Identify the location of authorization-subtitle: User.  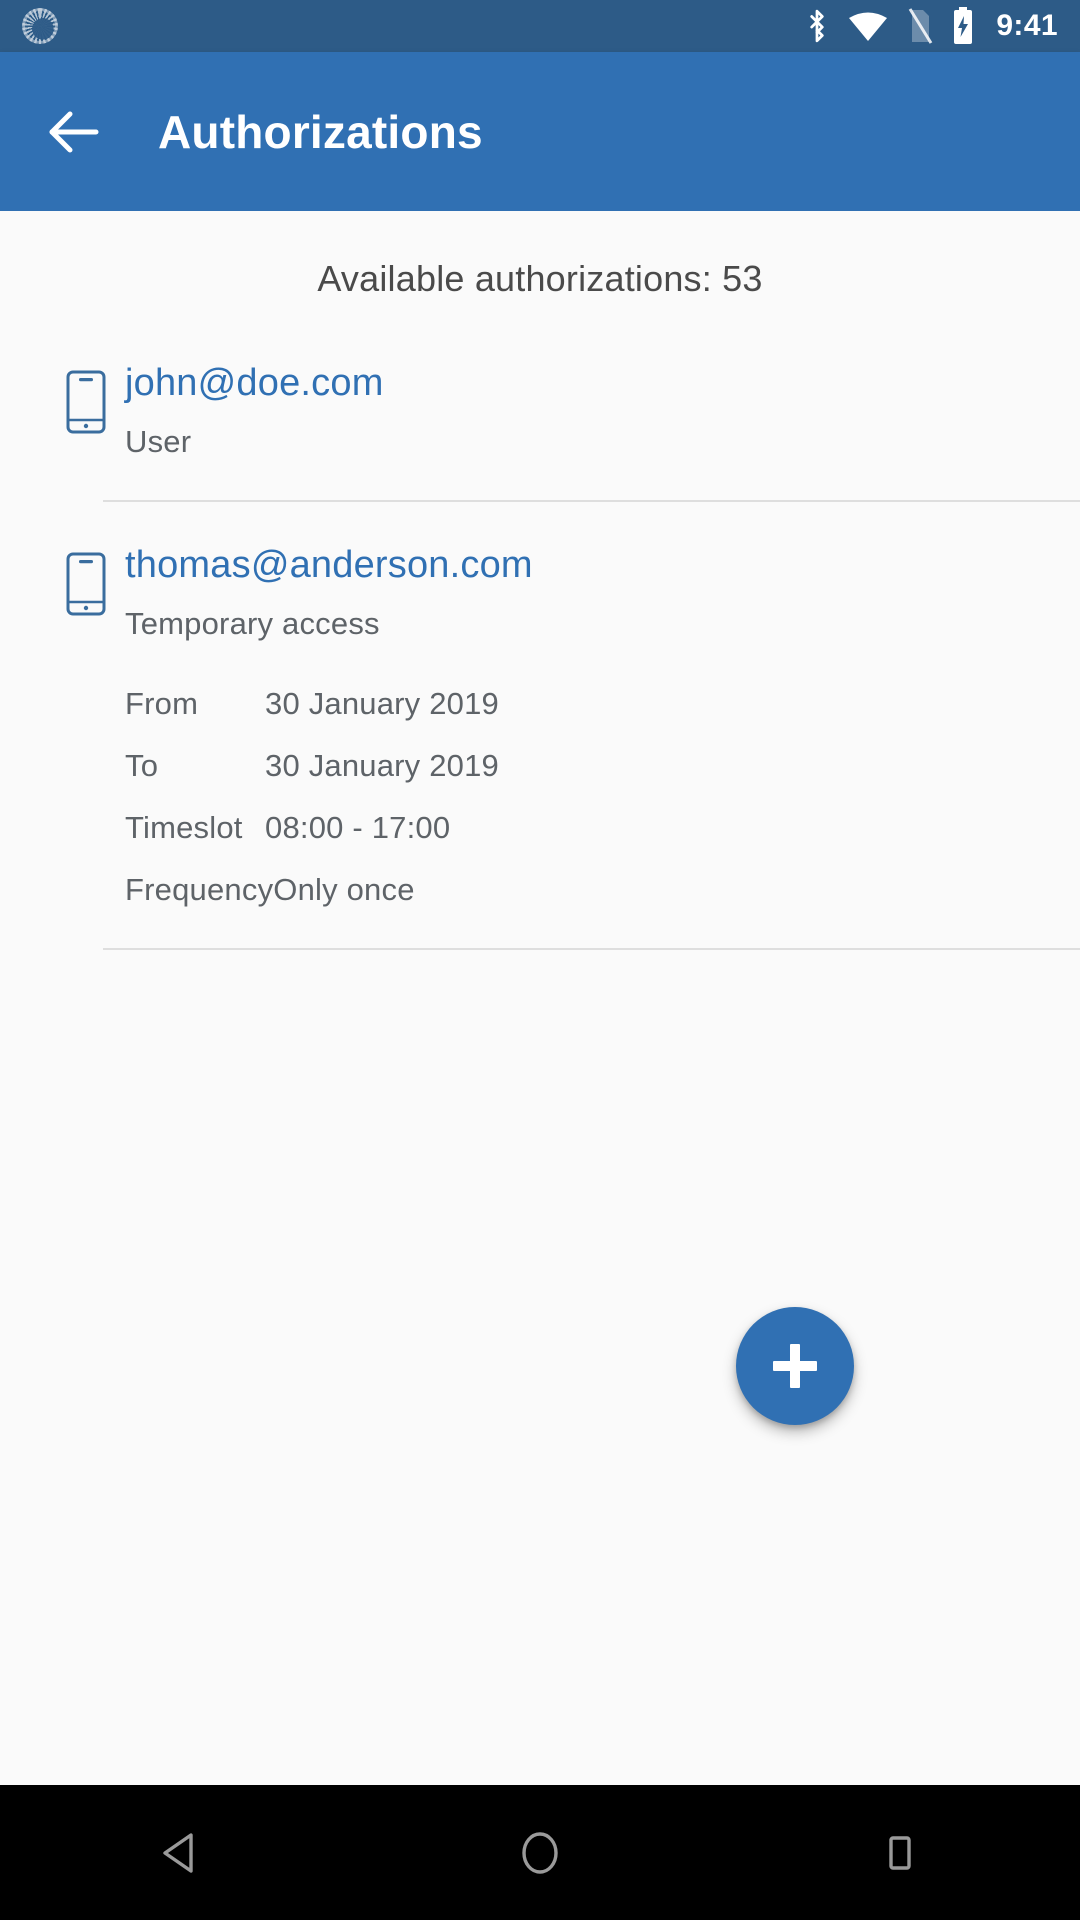
(158, 441).